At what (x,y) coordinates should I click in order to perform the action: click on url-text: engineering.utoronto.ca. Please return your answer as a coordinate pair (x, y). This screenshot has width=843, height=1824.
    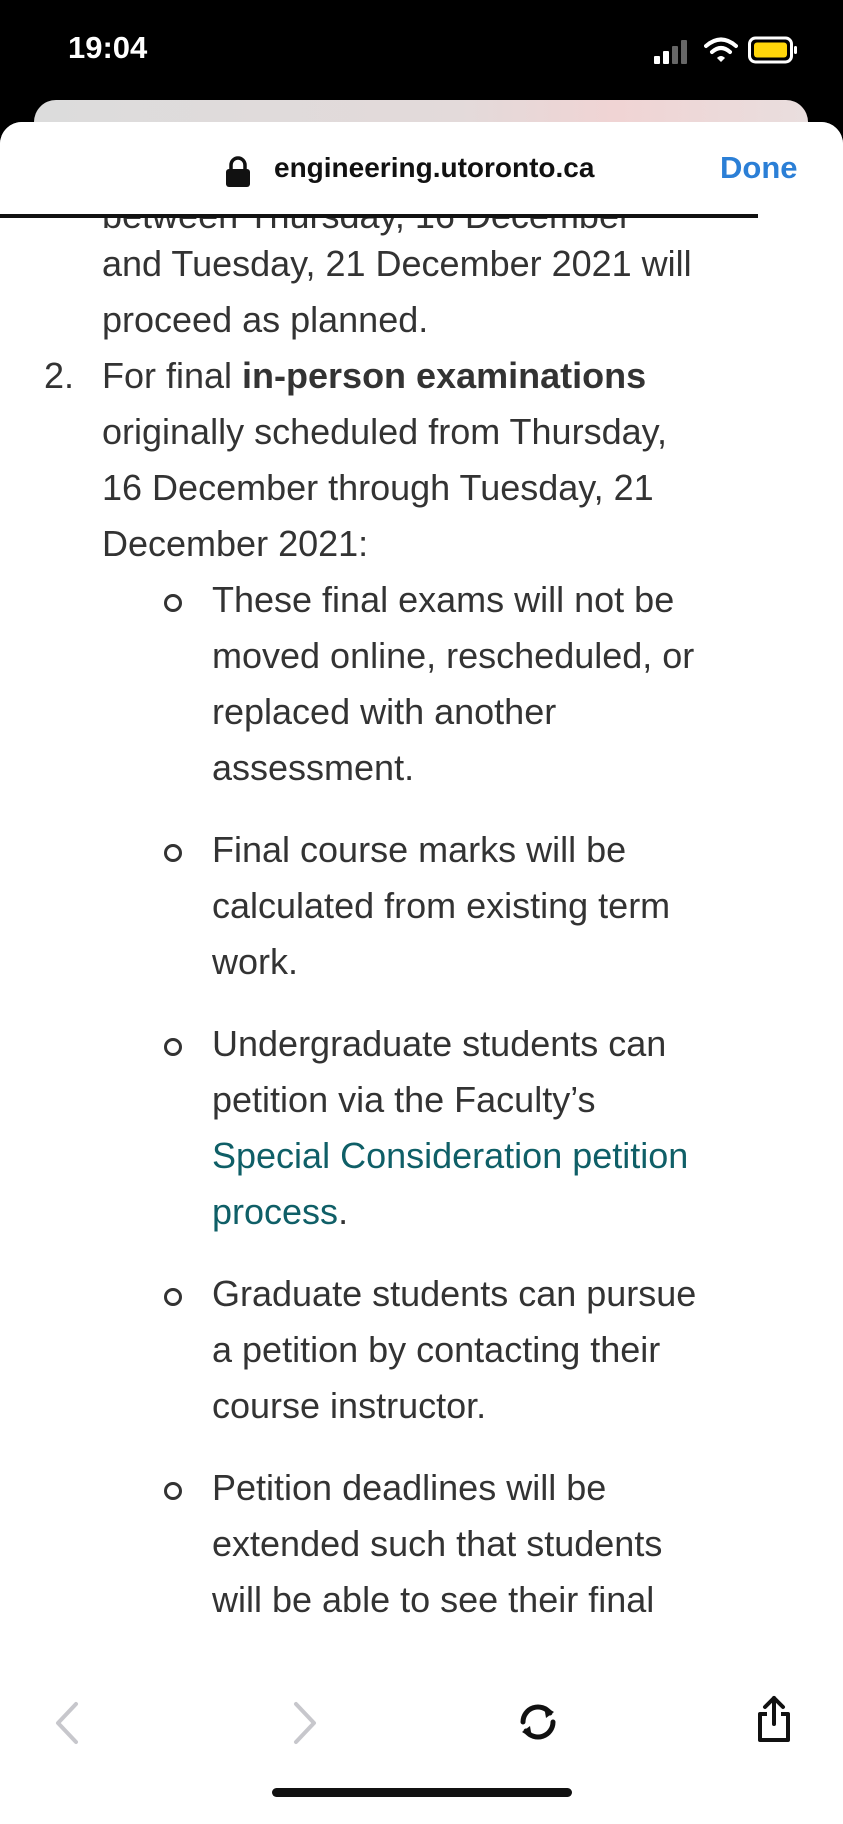
    Looking at the image, I should click on (434, 168).